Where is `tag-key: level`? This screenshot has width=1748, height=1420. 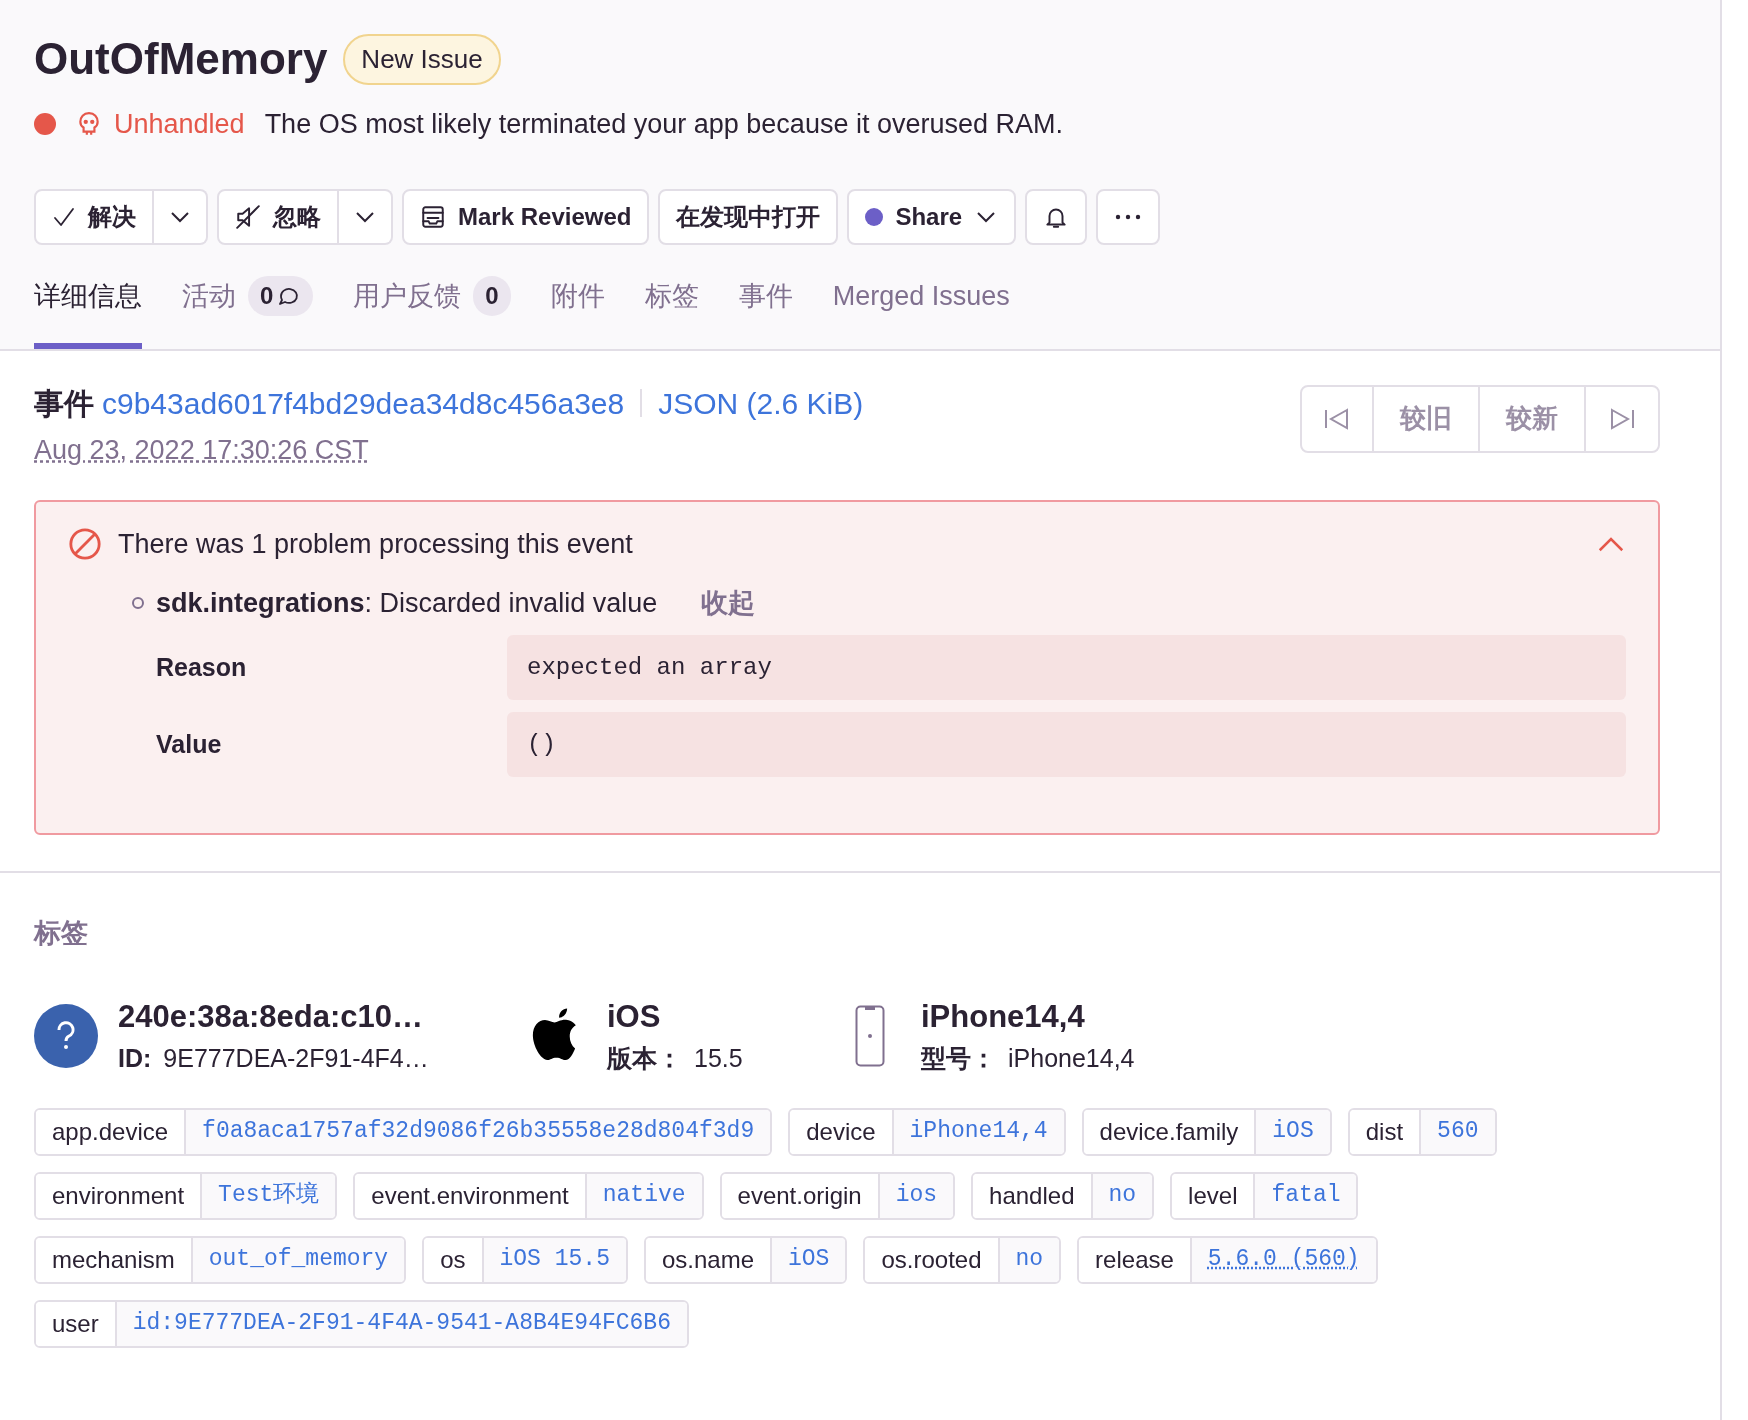 tag-key: level is located at coordinates (1214, 1195).